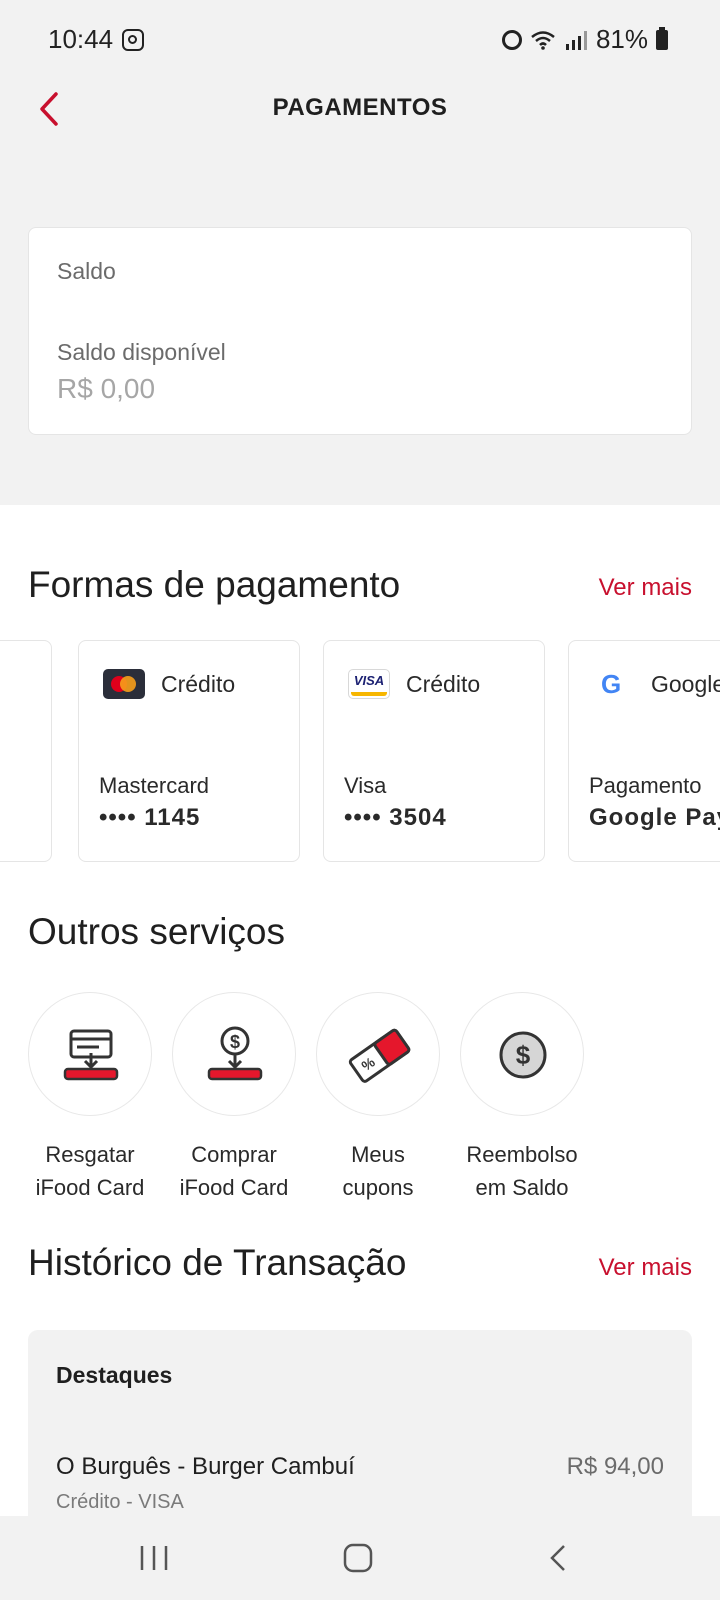 The height and width of the screenshot is (1600, 720). I want to click on service-refund-balance: $ Reembolso em Saldo, so click(522, 1098).